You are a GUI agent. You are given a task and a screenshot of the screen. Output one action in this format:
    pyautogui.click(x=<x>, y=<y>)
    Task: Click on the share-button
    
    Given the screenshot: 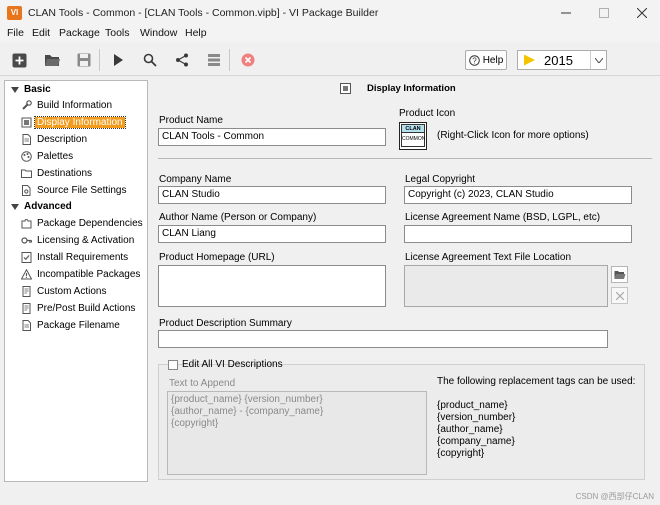 What is the action you would take?
    pyautogui.click(x=182, y=60)
    